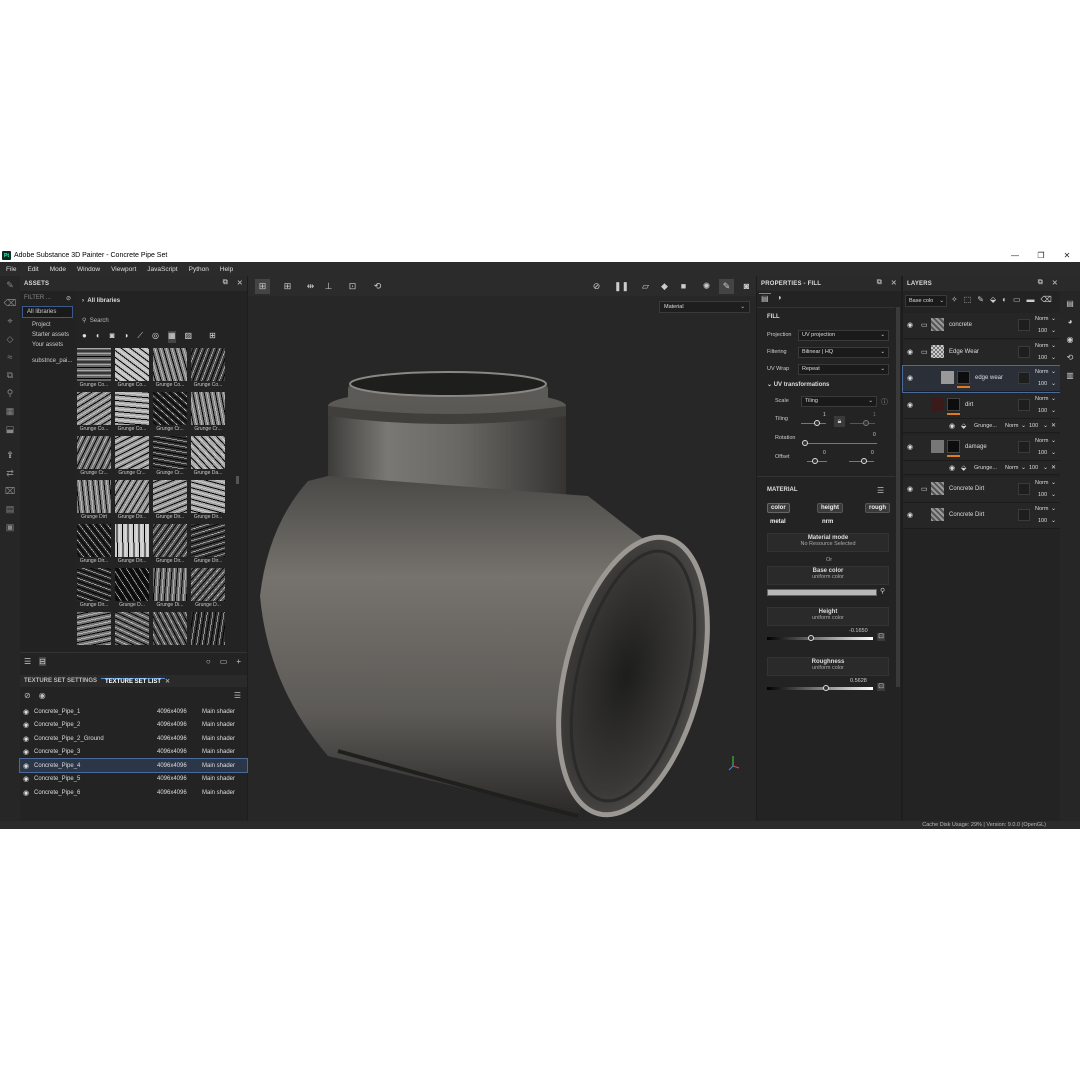  Describe the element at coordinates (189, 337) in the screenshot. I see `image-filter-icon: ▨` at that location.